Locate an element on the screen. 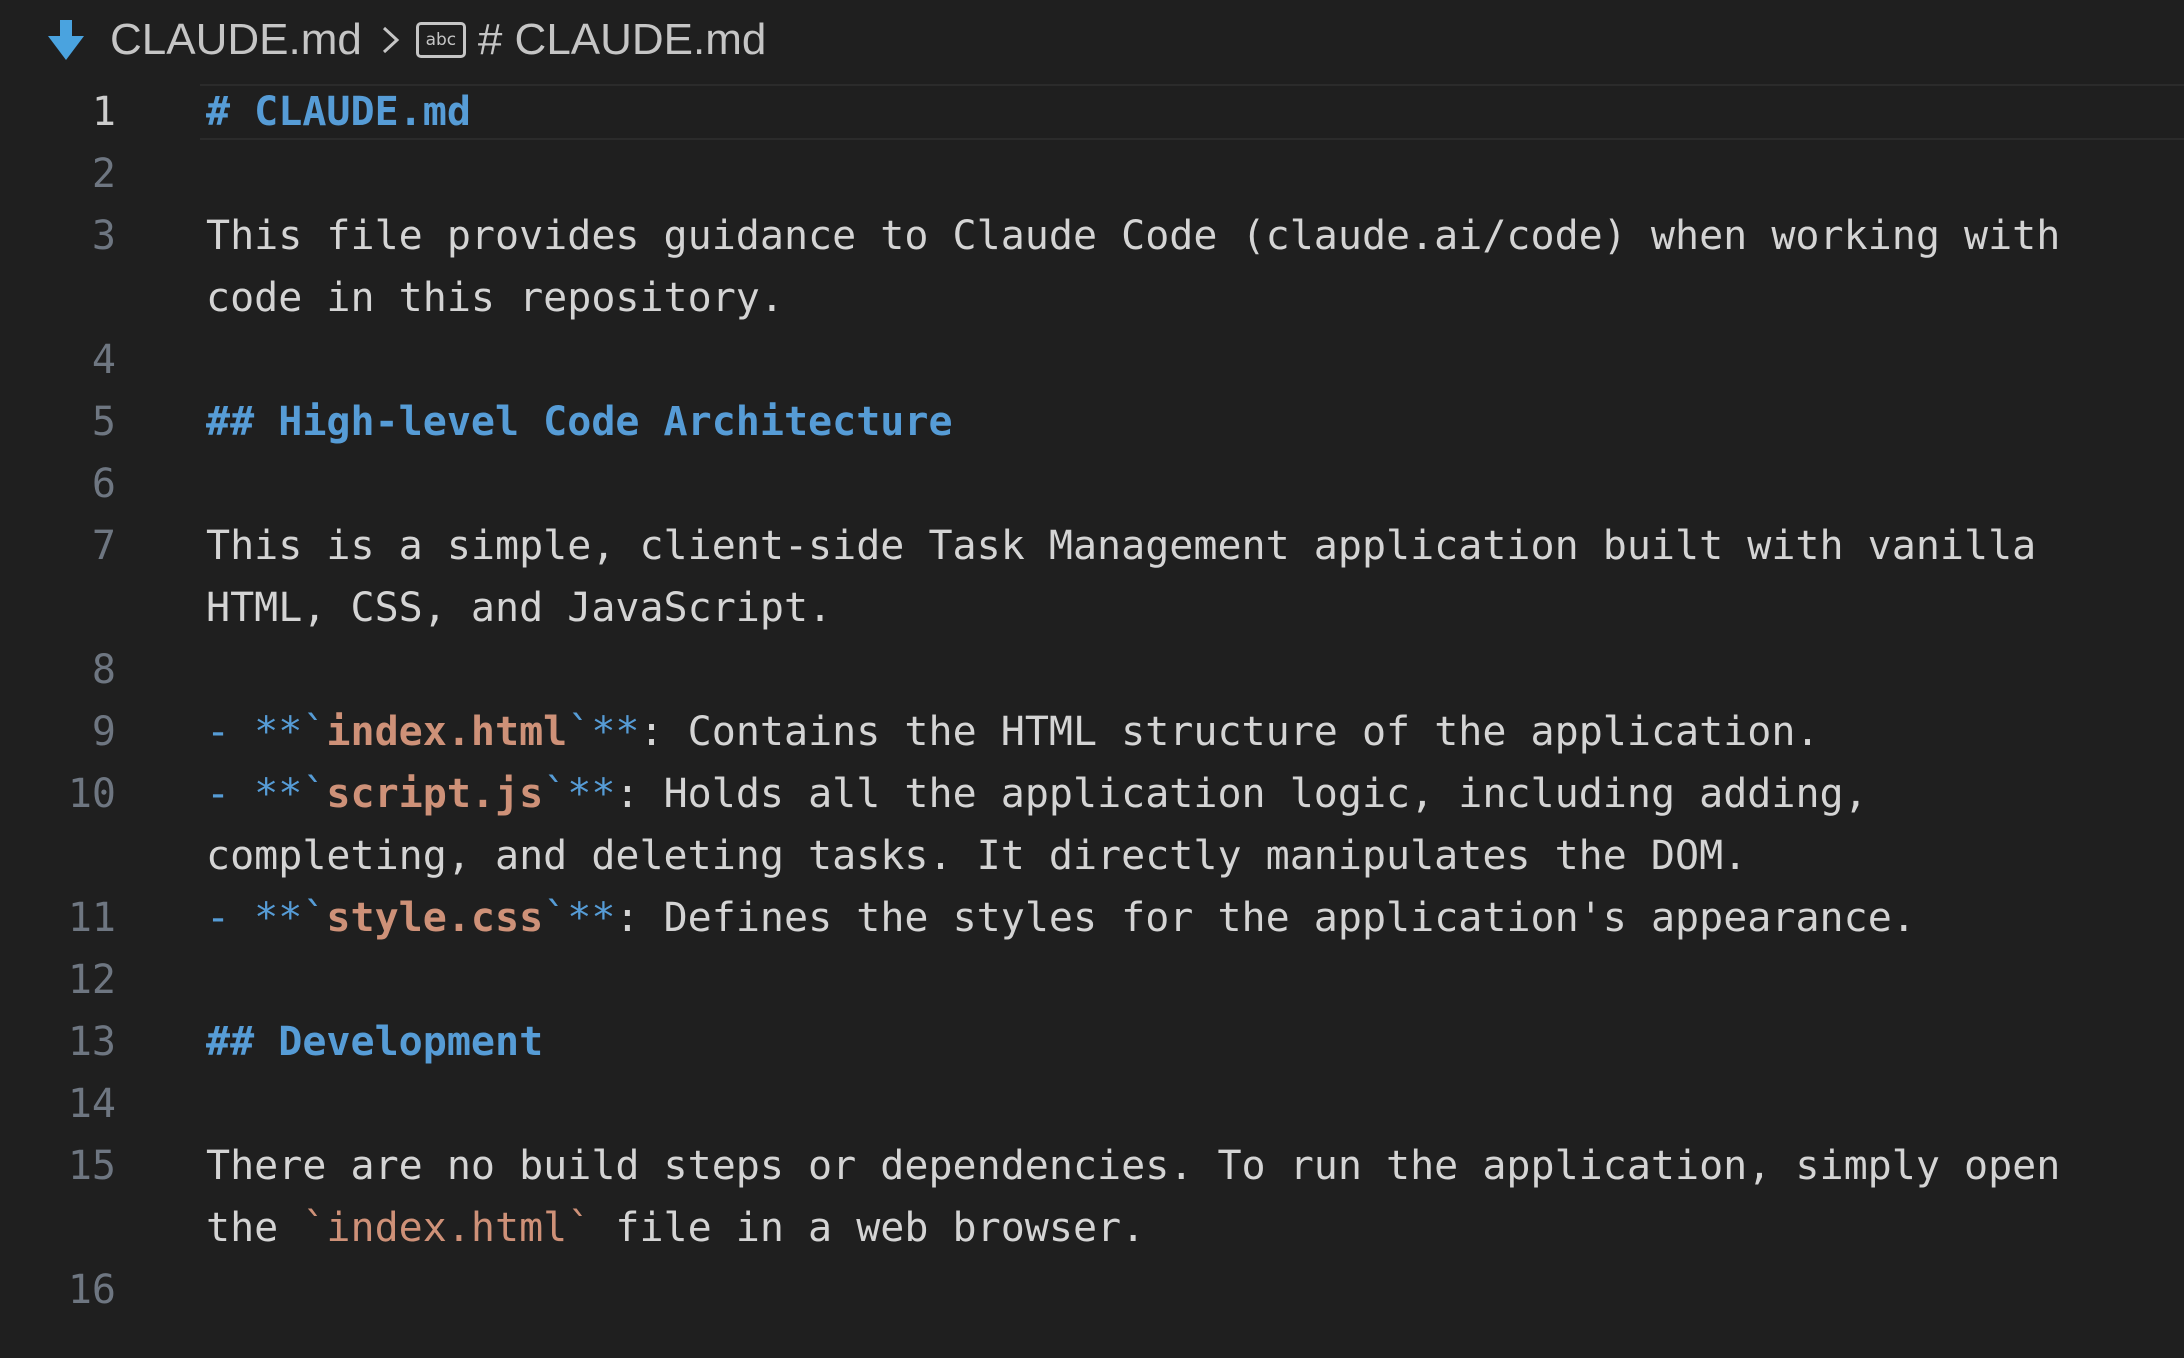 The height and width of the screenshot is (1358, 2184). bold-filename: index.html is located at coordinates (447, 732).